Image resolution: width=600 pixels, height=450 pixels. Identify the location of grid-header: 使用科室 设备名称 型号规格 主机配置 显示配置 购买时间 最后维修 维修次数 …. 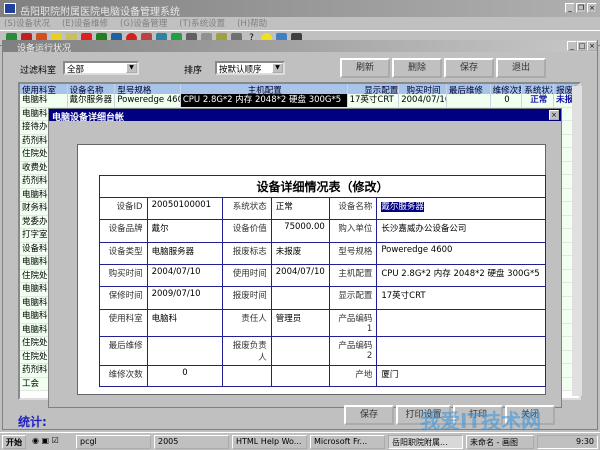
(299, 89).